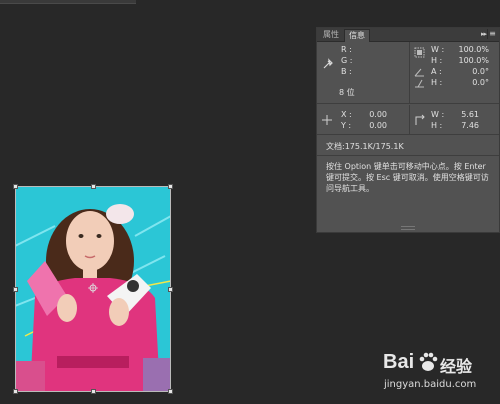 This screenshot has width=500, height=404. I want to click on size-h-value: 7.46, so click(470, 125).